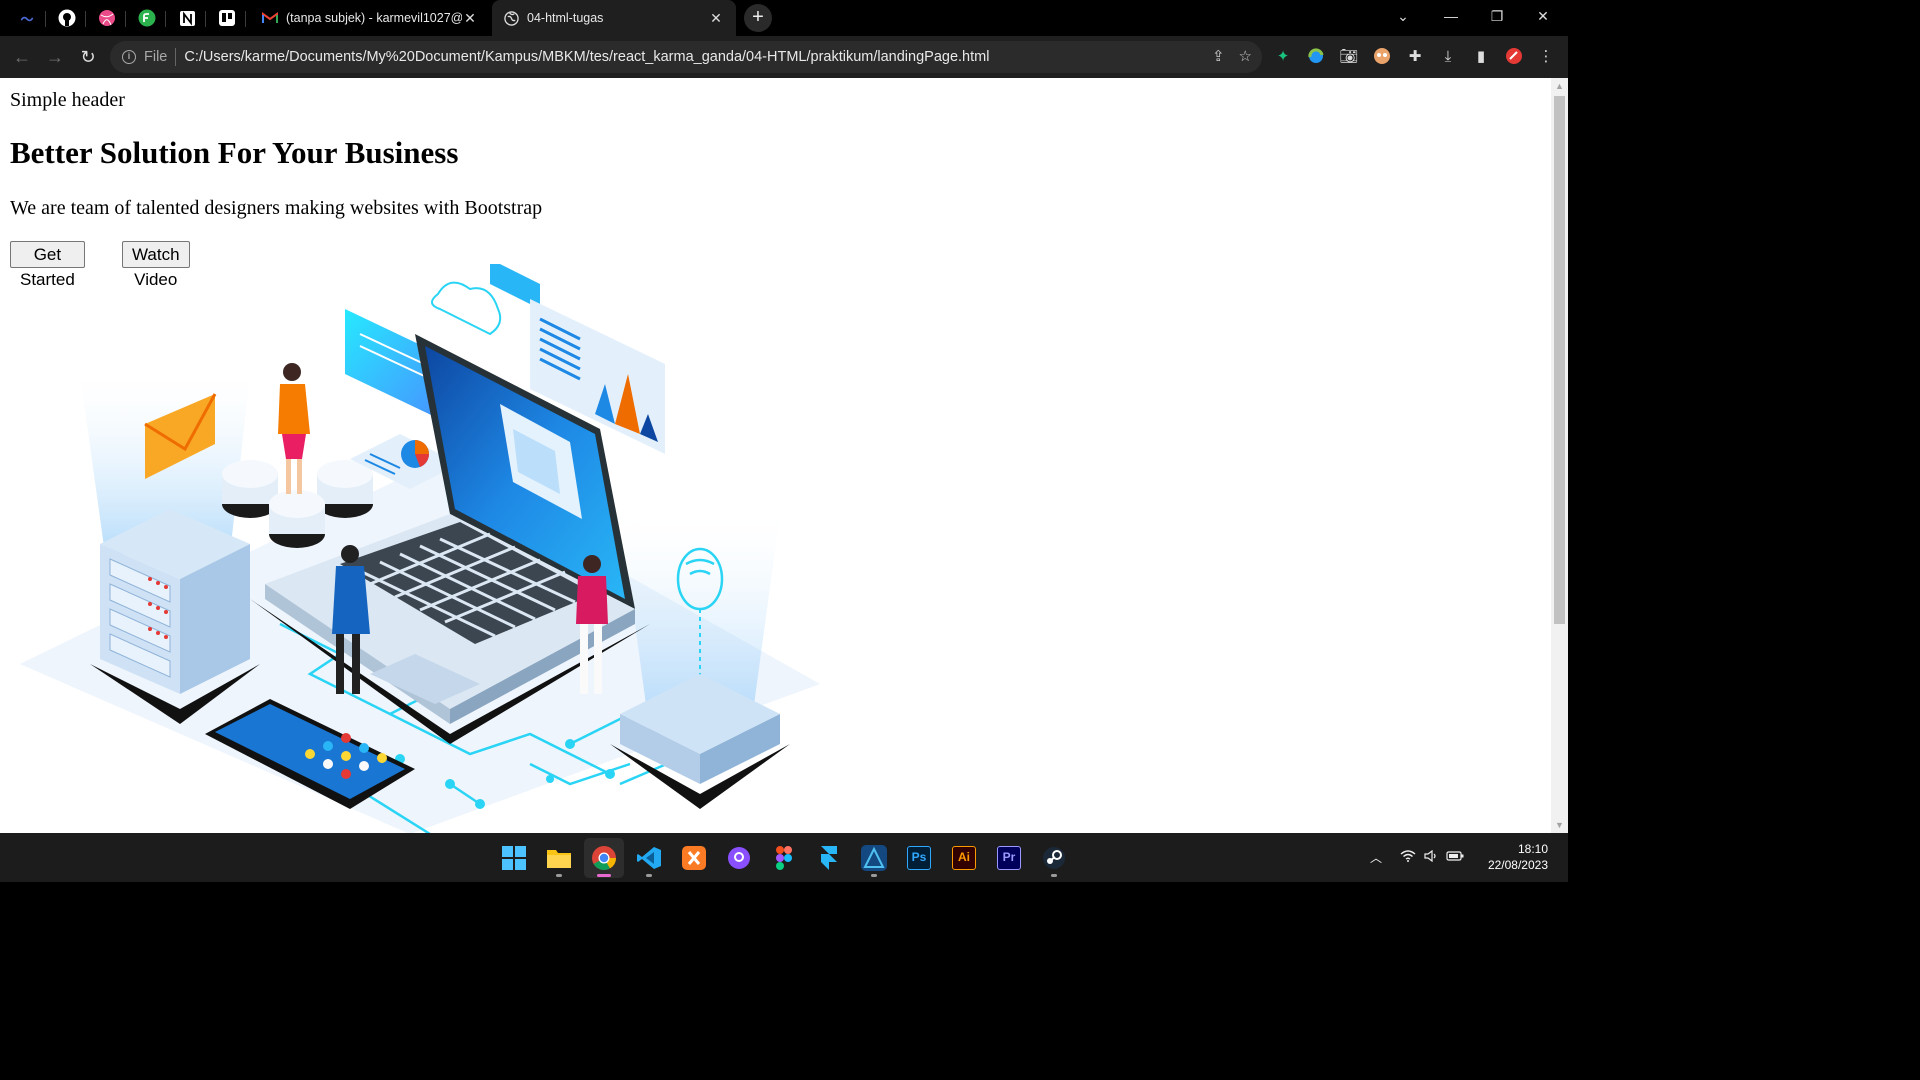 This screenshot has height=1080, width=1920. I want to click on tab-title: (tanpa subjek) - karmevil1027@g, so click(374, 18).